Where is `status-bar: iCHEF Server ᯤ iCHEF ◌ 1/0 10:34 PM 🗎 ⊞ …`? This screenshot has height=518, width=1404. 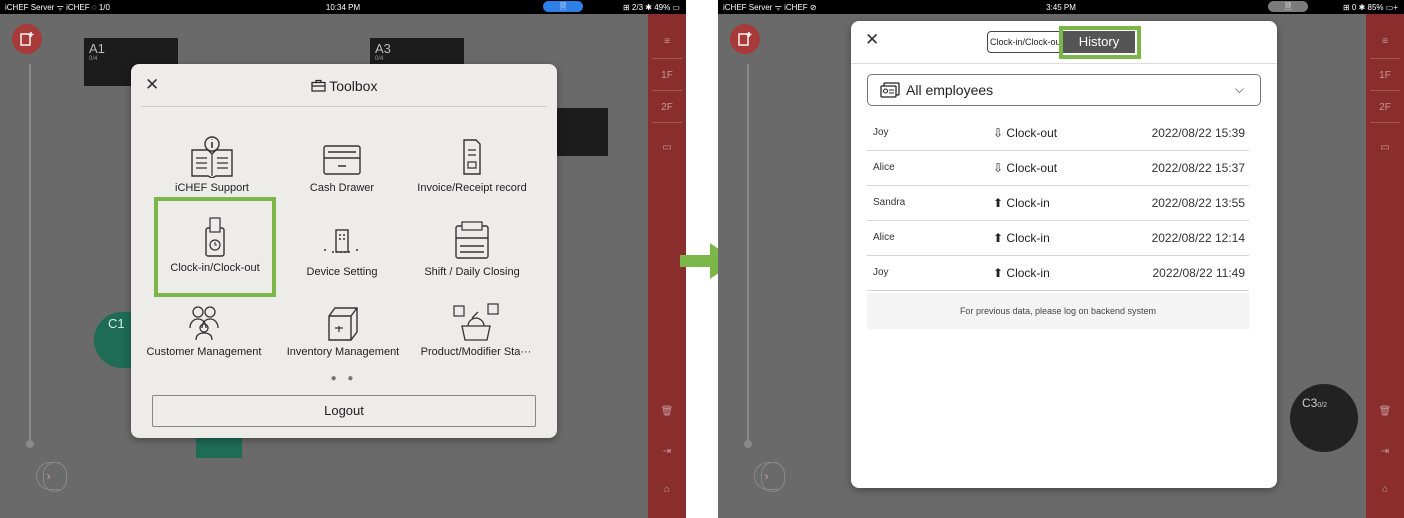
status-bar: iCHEF Server ᯤ iCHEF ◌ 1/0 10:34 PM 🗎 ⊞ … is located at coordinates (343, 7).